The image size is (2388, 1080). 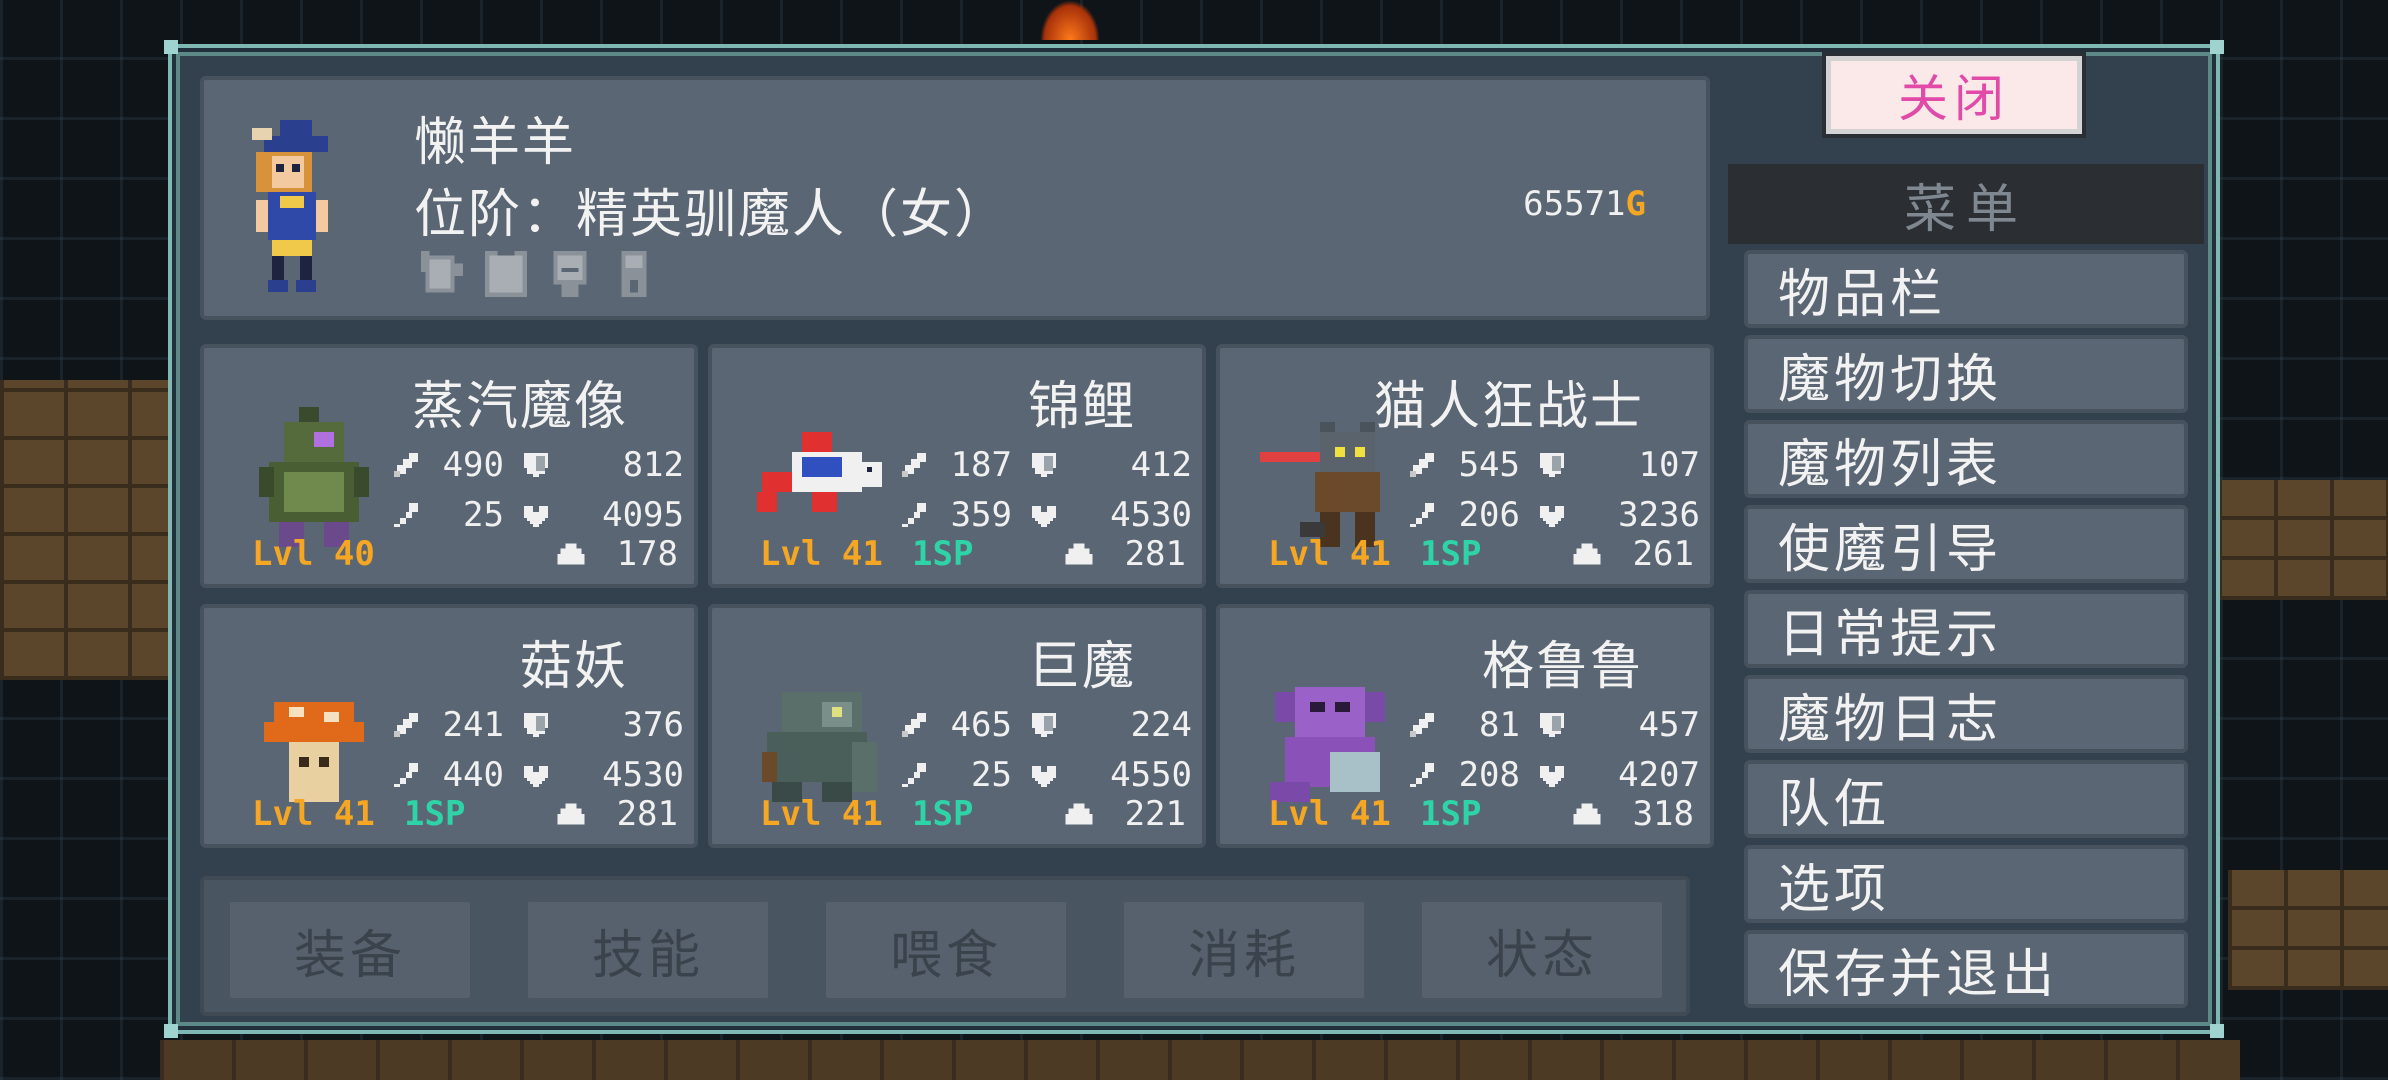 I want to click on attack-value: 81, so click(x=1499, y=725).